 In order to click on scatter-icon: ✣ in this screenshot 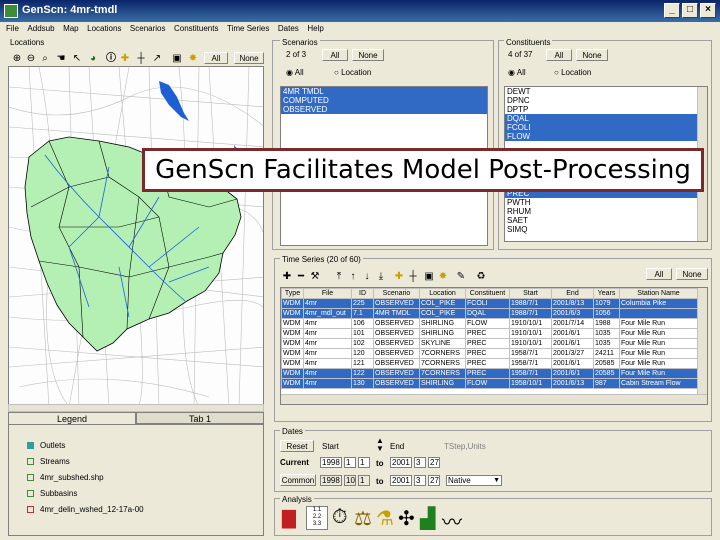, I will do `click(406, 518)`.